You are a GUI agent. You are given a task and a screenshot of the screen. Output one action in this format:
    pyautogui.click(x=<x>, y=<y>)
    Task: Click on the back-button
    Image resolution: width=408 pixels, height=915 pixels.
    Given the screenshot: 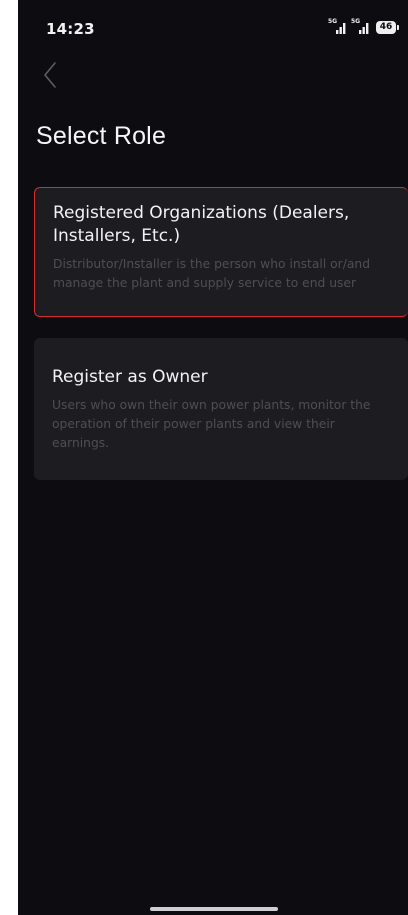 What is the action you would take?
    pyautogui.click(x=50, y=75)
    